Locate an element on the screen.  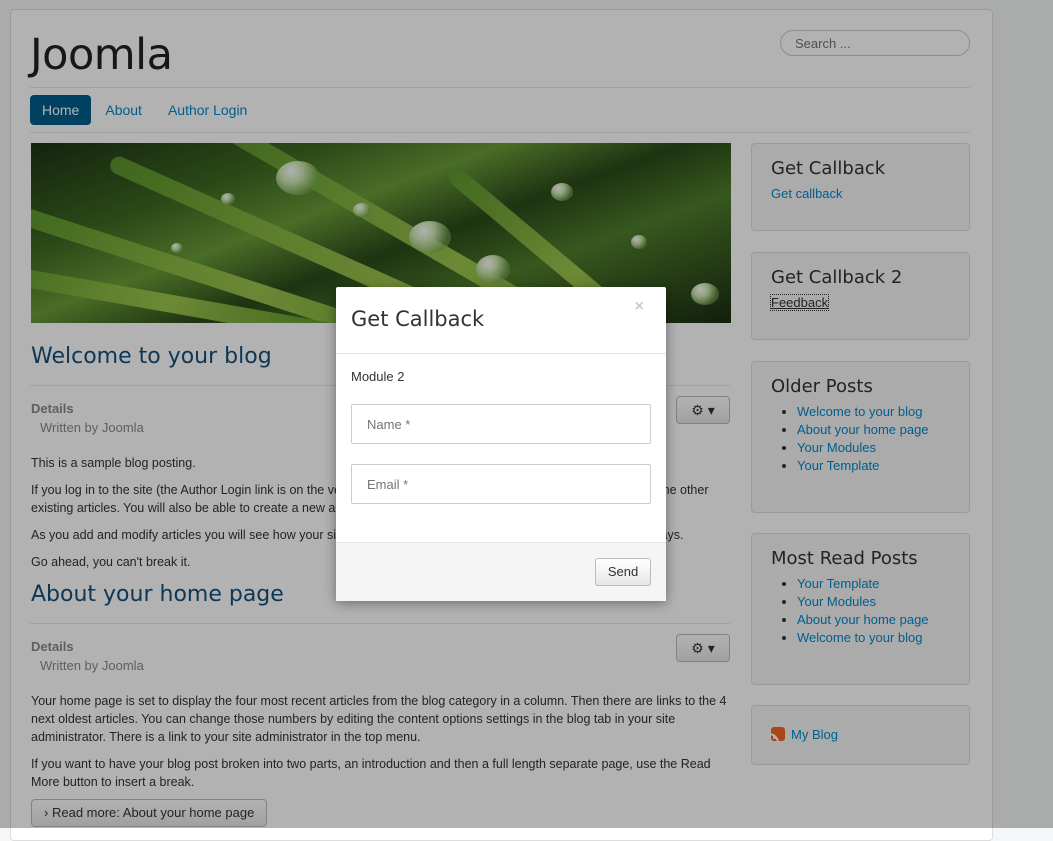
close-icon: × is located at coordinates (639, 307).